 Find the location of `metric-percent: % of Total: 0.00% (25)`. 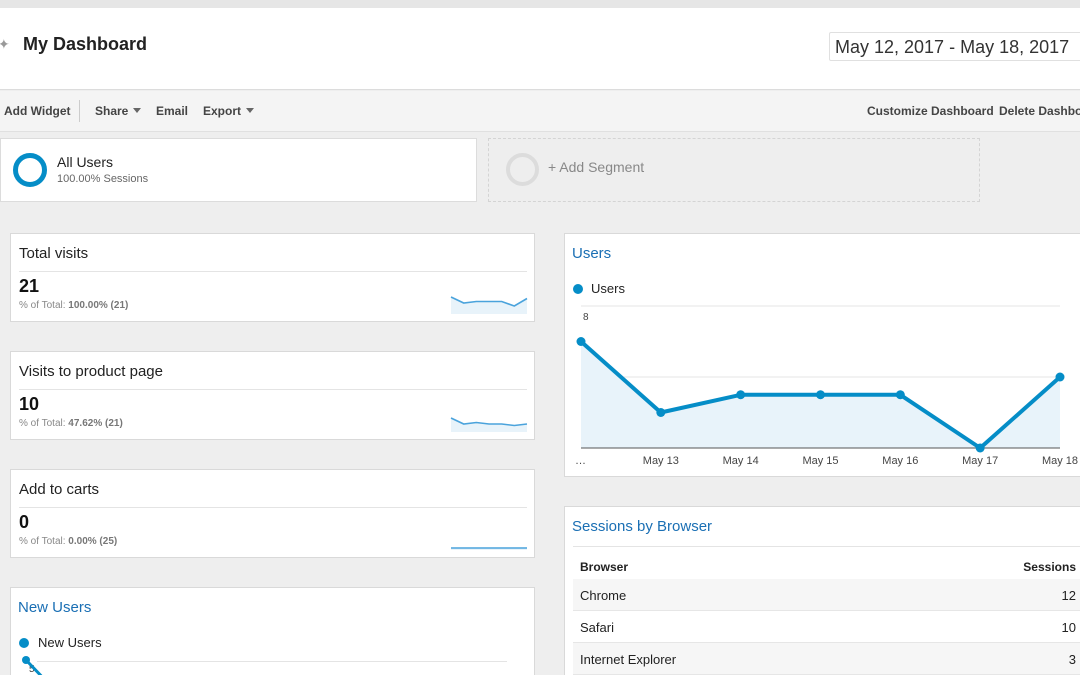

metric-percent: % of Total: 0.00% (25) is located at coordinates (68, 541).